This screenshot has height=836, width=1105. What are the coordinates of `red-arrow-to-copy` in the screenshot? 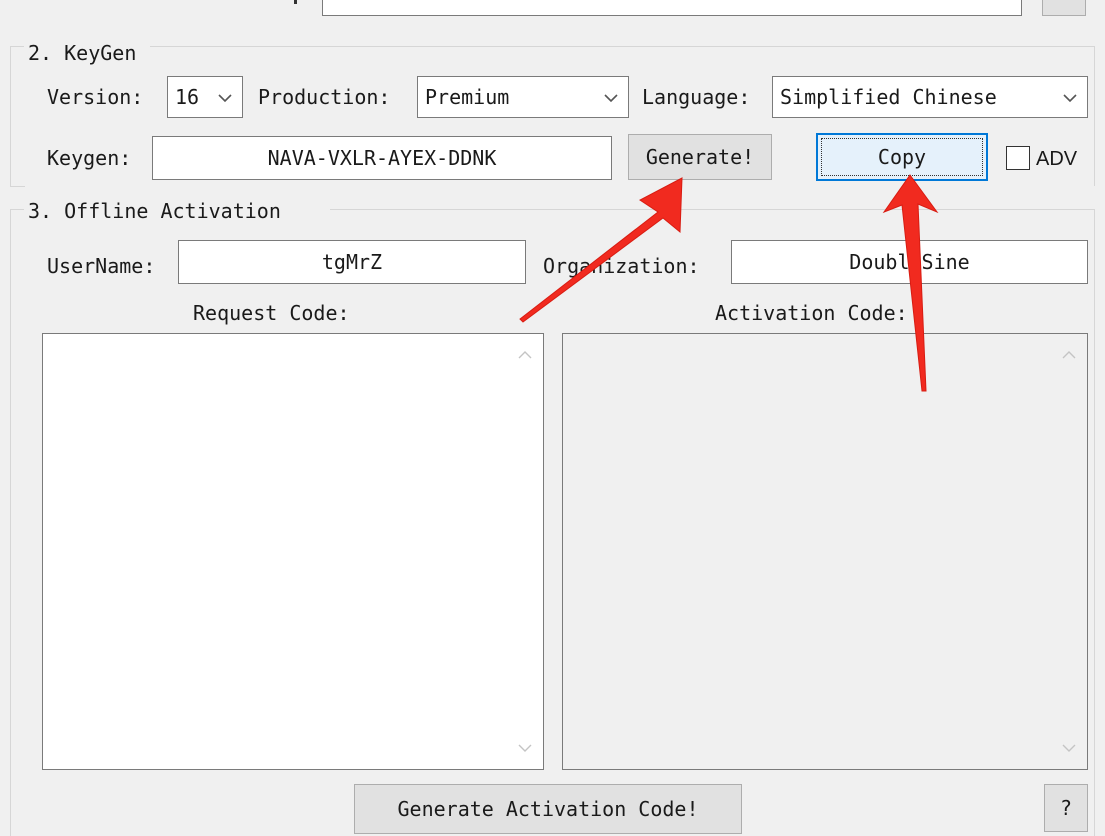 It's located at (910, 283).